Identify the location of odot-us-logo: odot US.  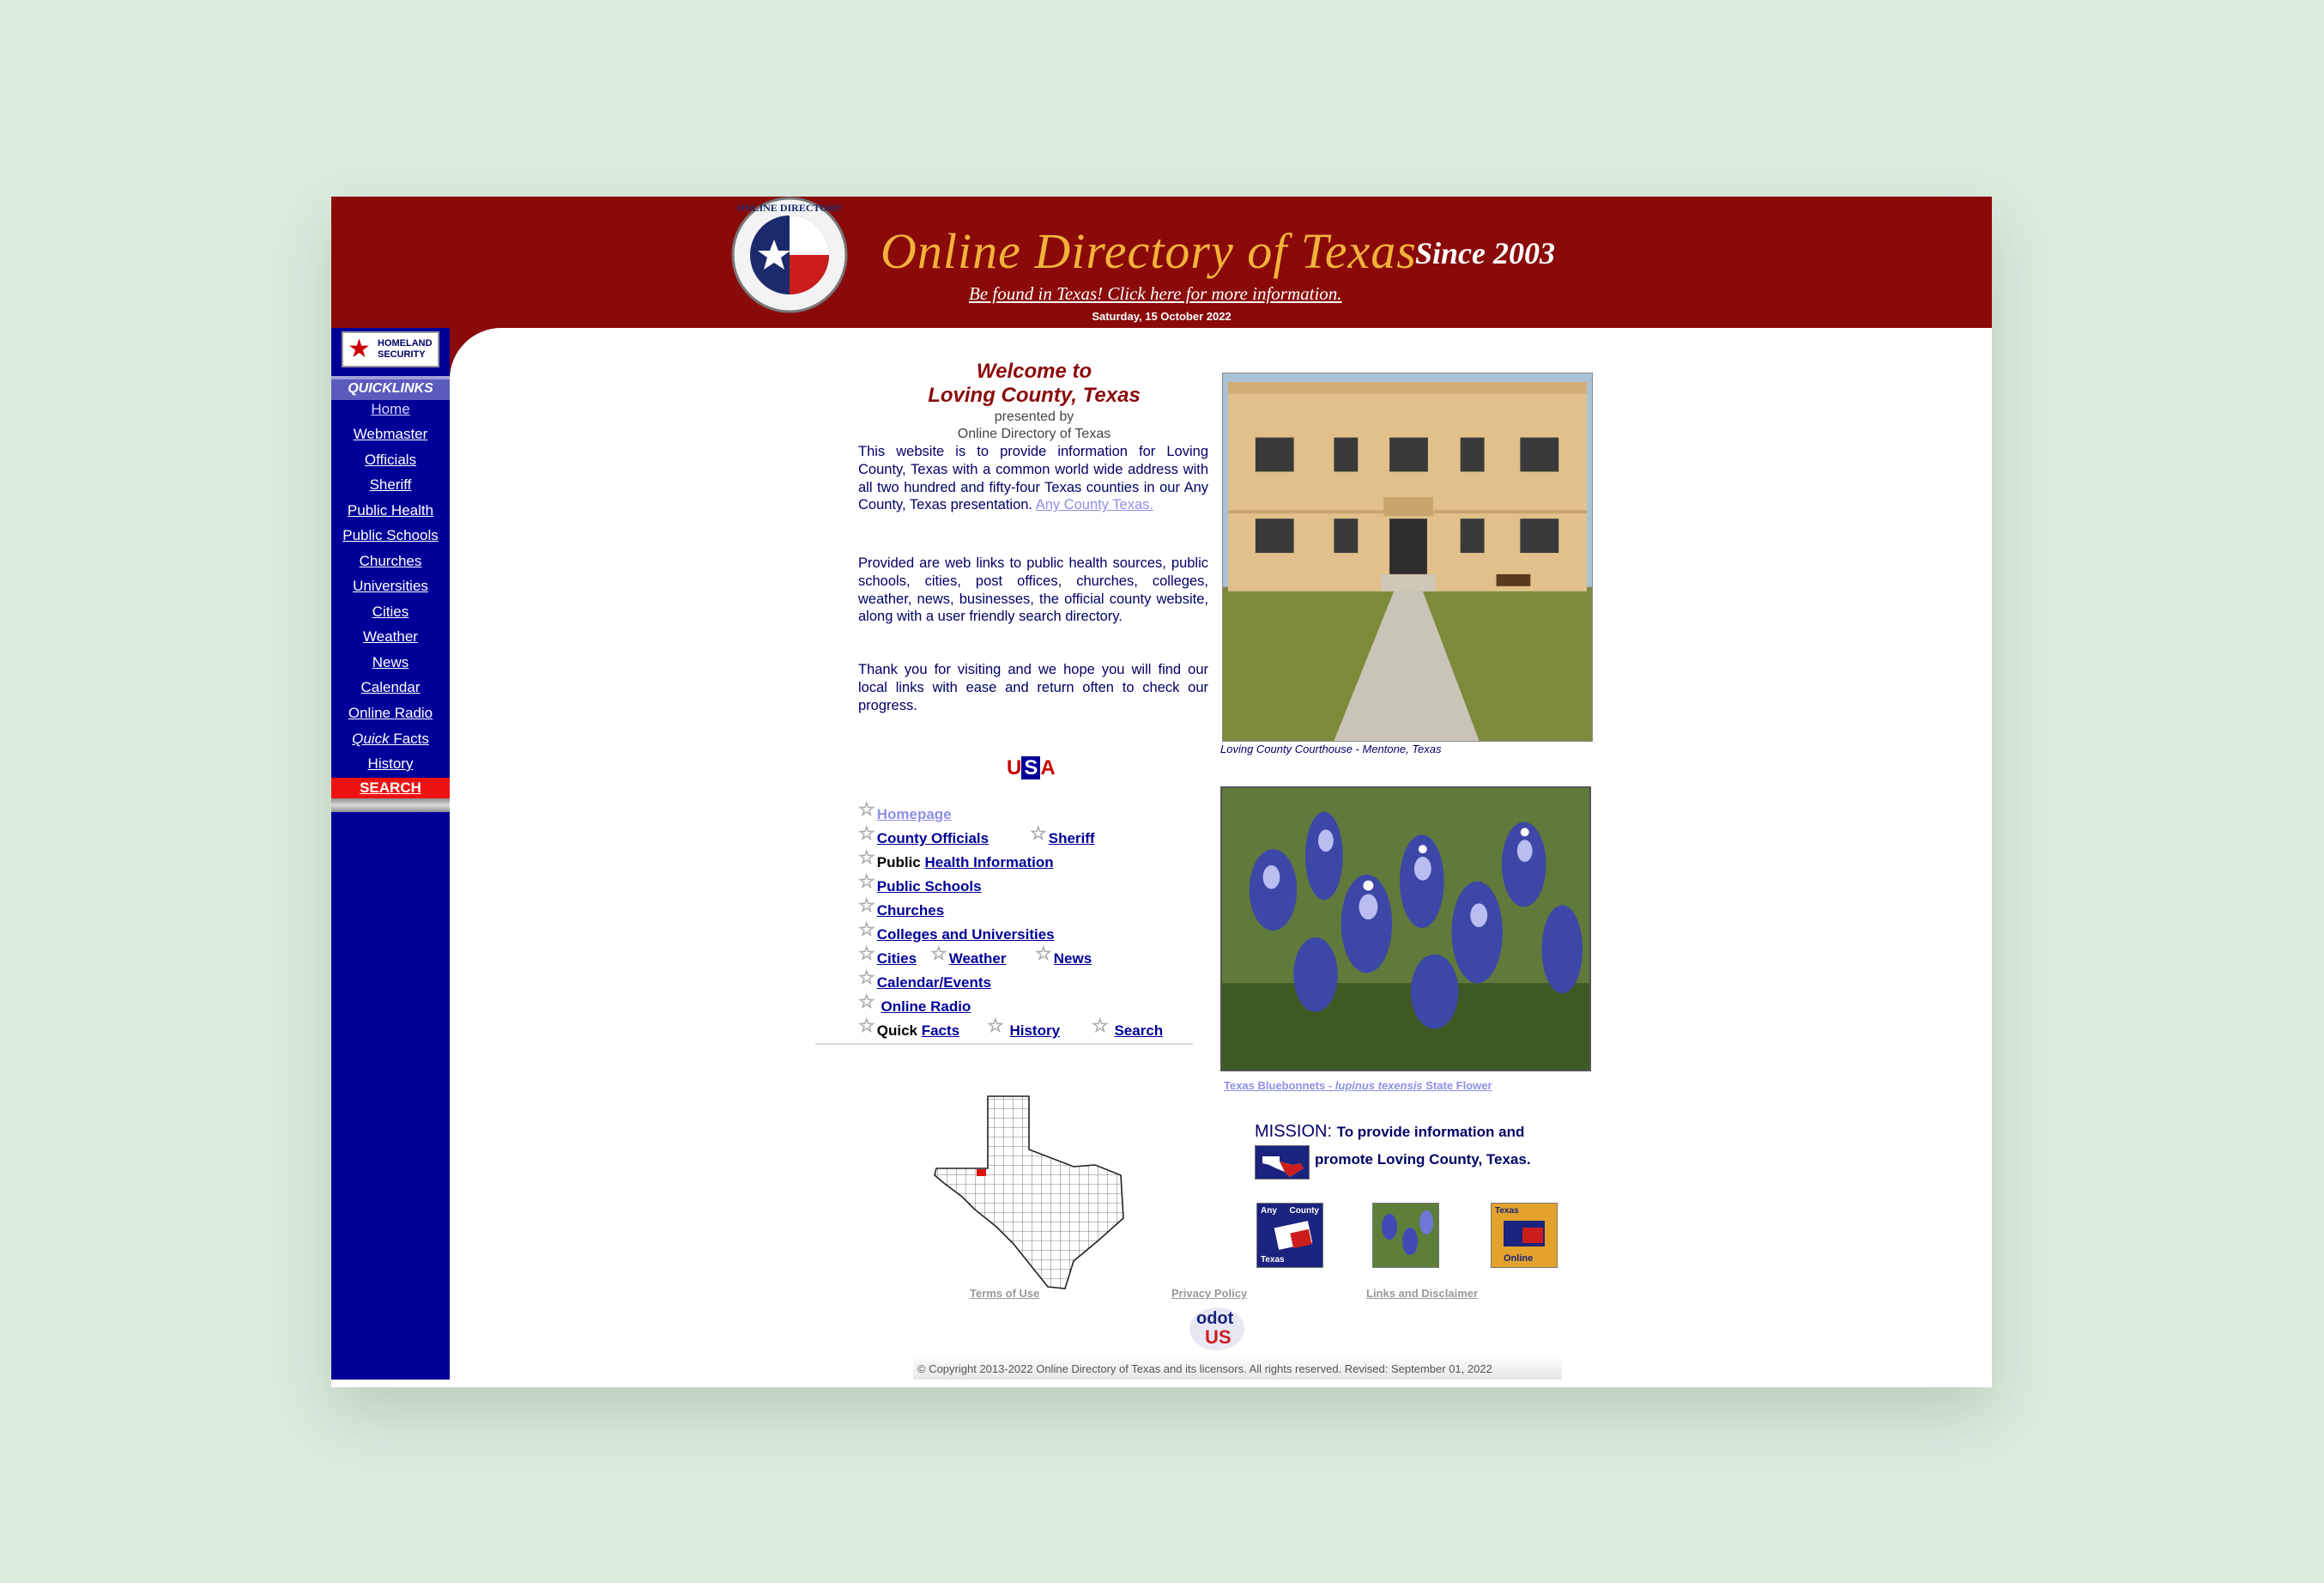
(1219, 1330).